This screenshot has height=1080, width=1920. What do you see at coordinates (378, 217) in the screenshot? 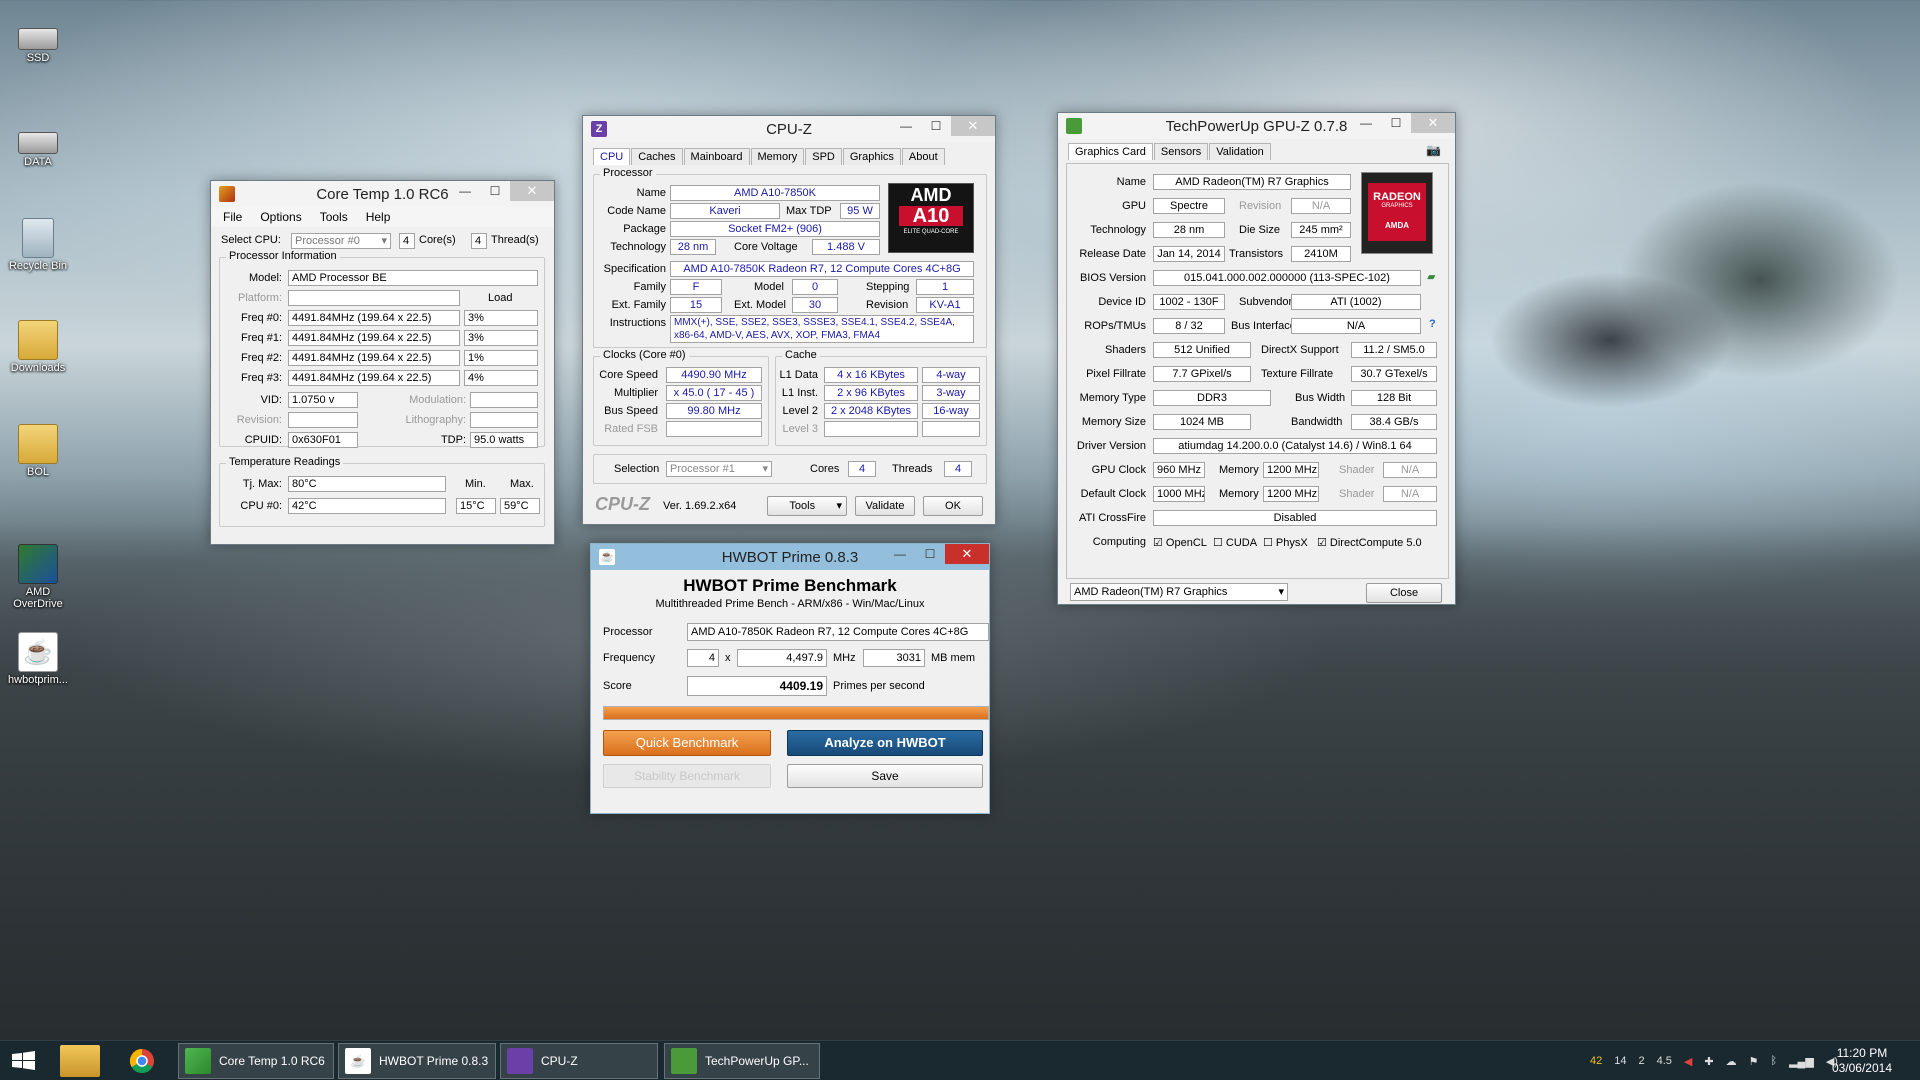
I see `menu-help: Help` at bounding box center [378, 217].